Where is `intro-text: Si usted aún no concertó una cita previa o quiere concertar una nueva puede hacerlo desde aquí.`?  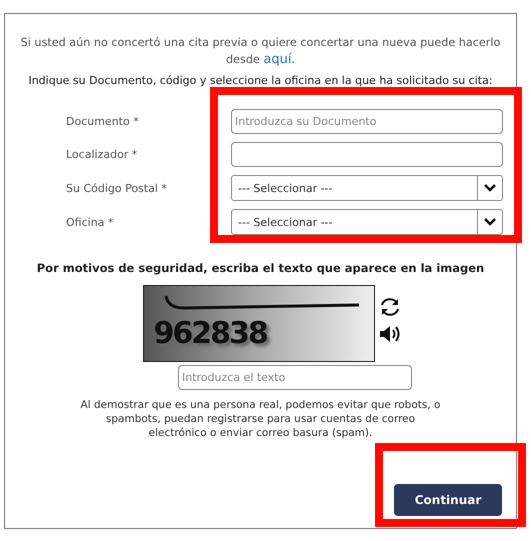 intro-text: Si usted aún no concertó una cita previa o quiere concertar una nueva puede hacerlo desde aquí. is located at coordinates (261, 51).